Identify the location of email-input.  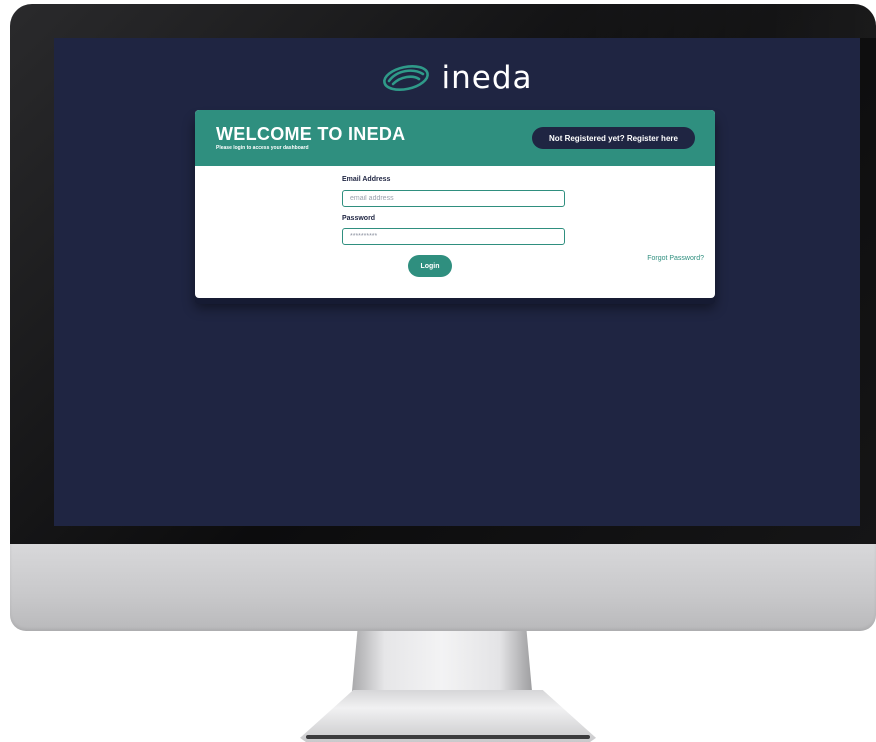
(453, 198).